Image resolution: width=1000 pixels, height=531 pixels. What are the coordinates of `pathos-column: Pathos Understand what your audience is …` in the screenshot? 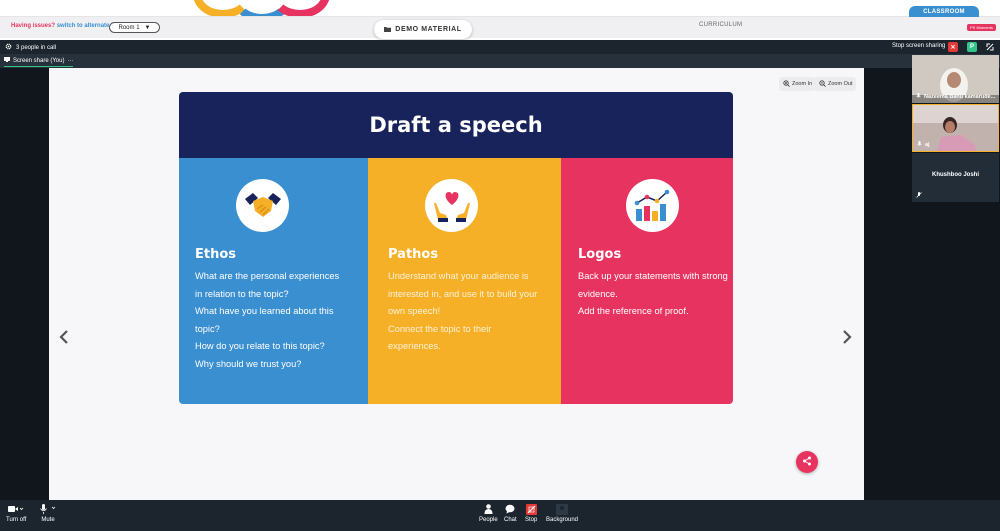 It's located at (464, 281).